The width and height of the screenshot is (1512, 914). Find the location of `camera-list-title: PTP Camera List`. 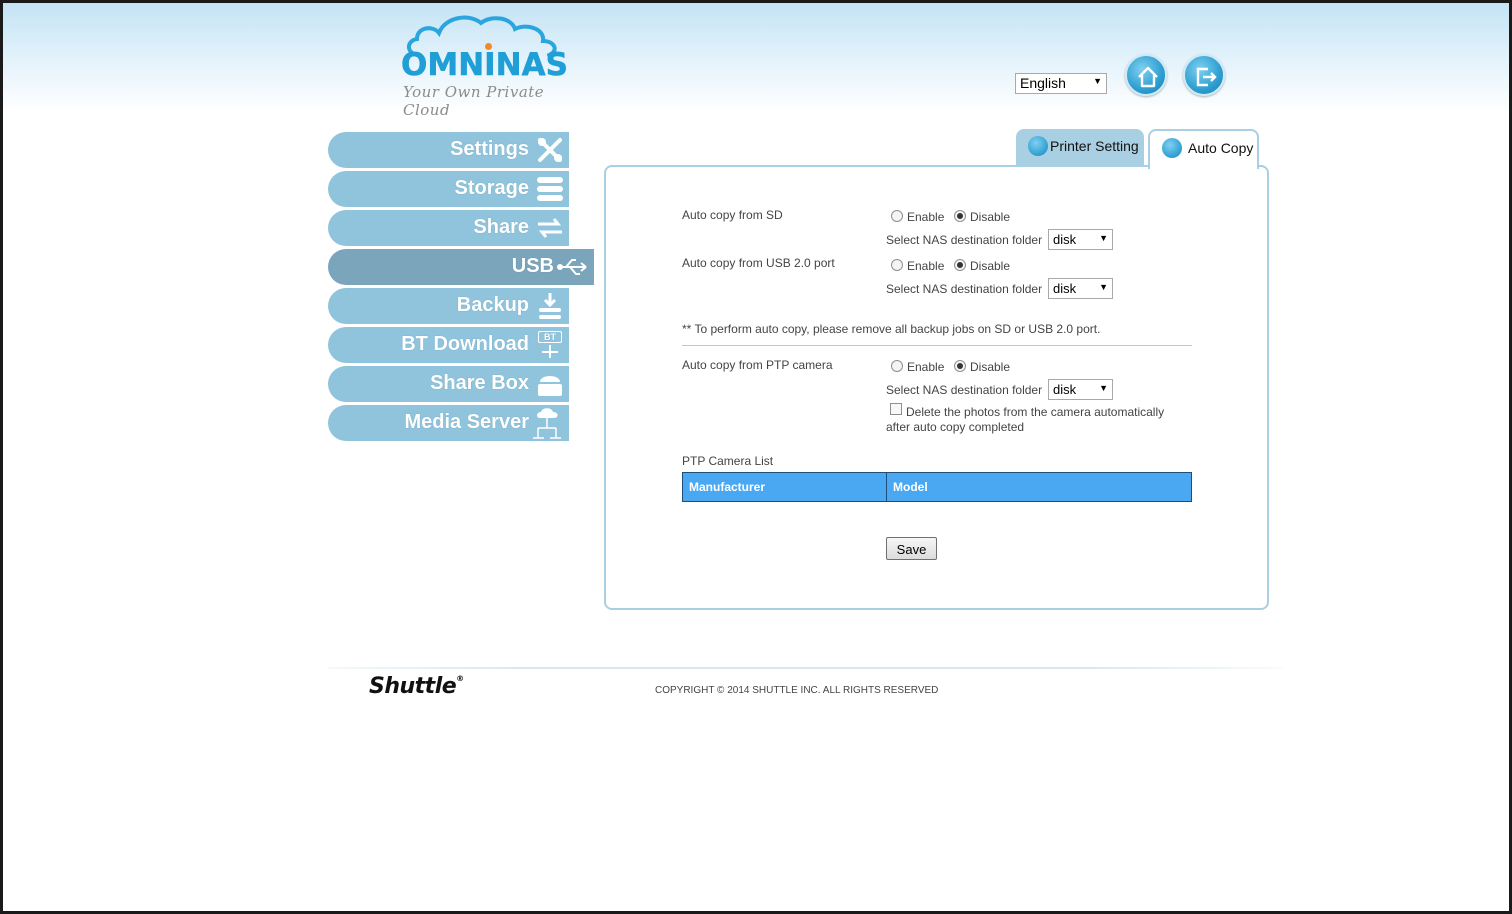

camera-list-title: PTP Camera List is located at coordinates (728, 461).